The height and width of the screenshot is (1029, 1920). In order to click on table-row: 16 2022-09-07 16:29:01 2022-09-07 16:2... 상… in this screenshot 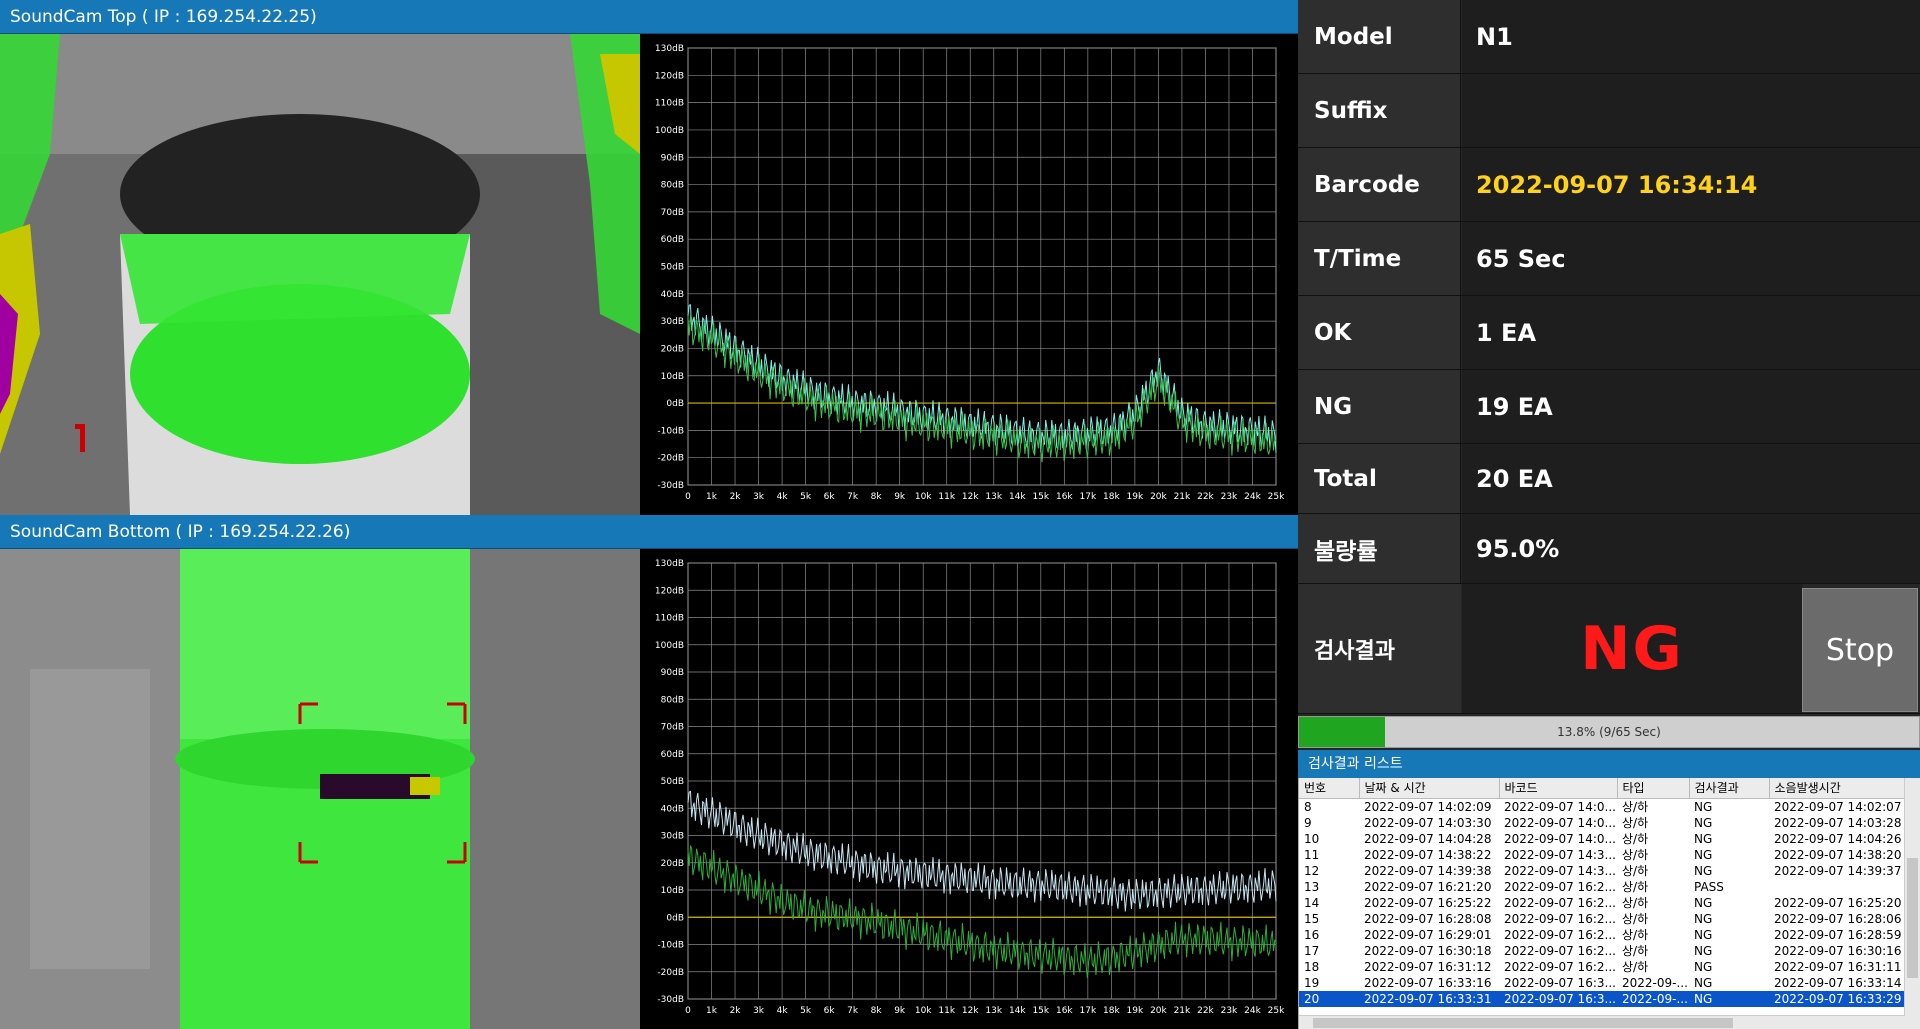, I will do `click(1602, 935)`.